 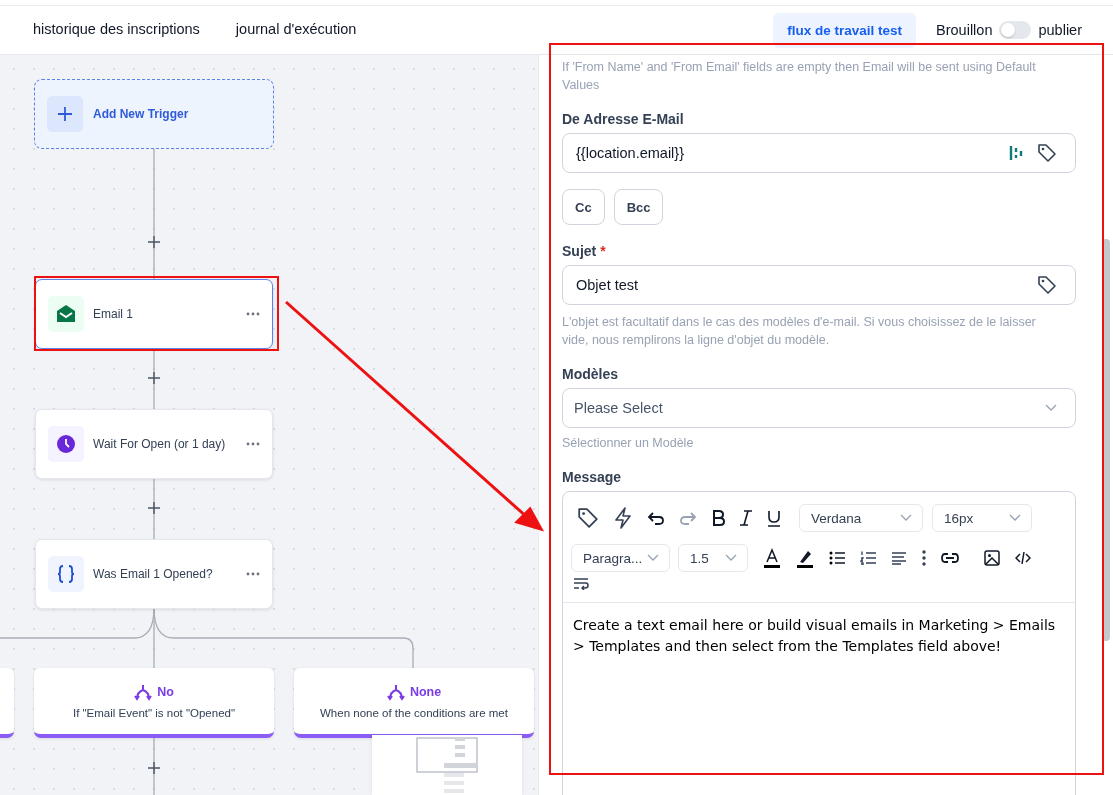 I want to click on help-text: Sélectionner un Modèle, so click(x=628, y=443).